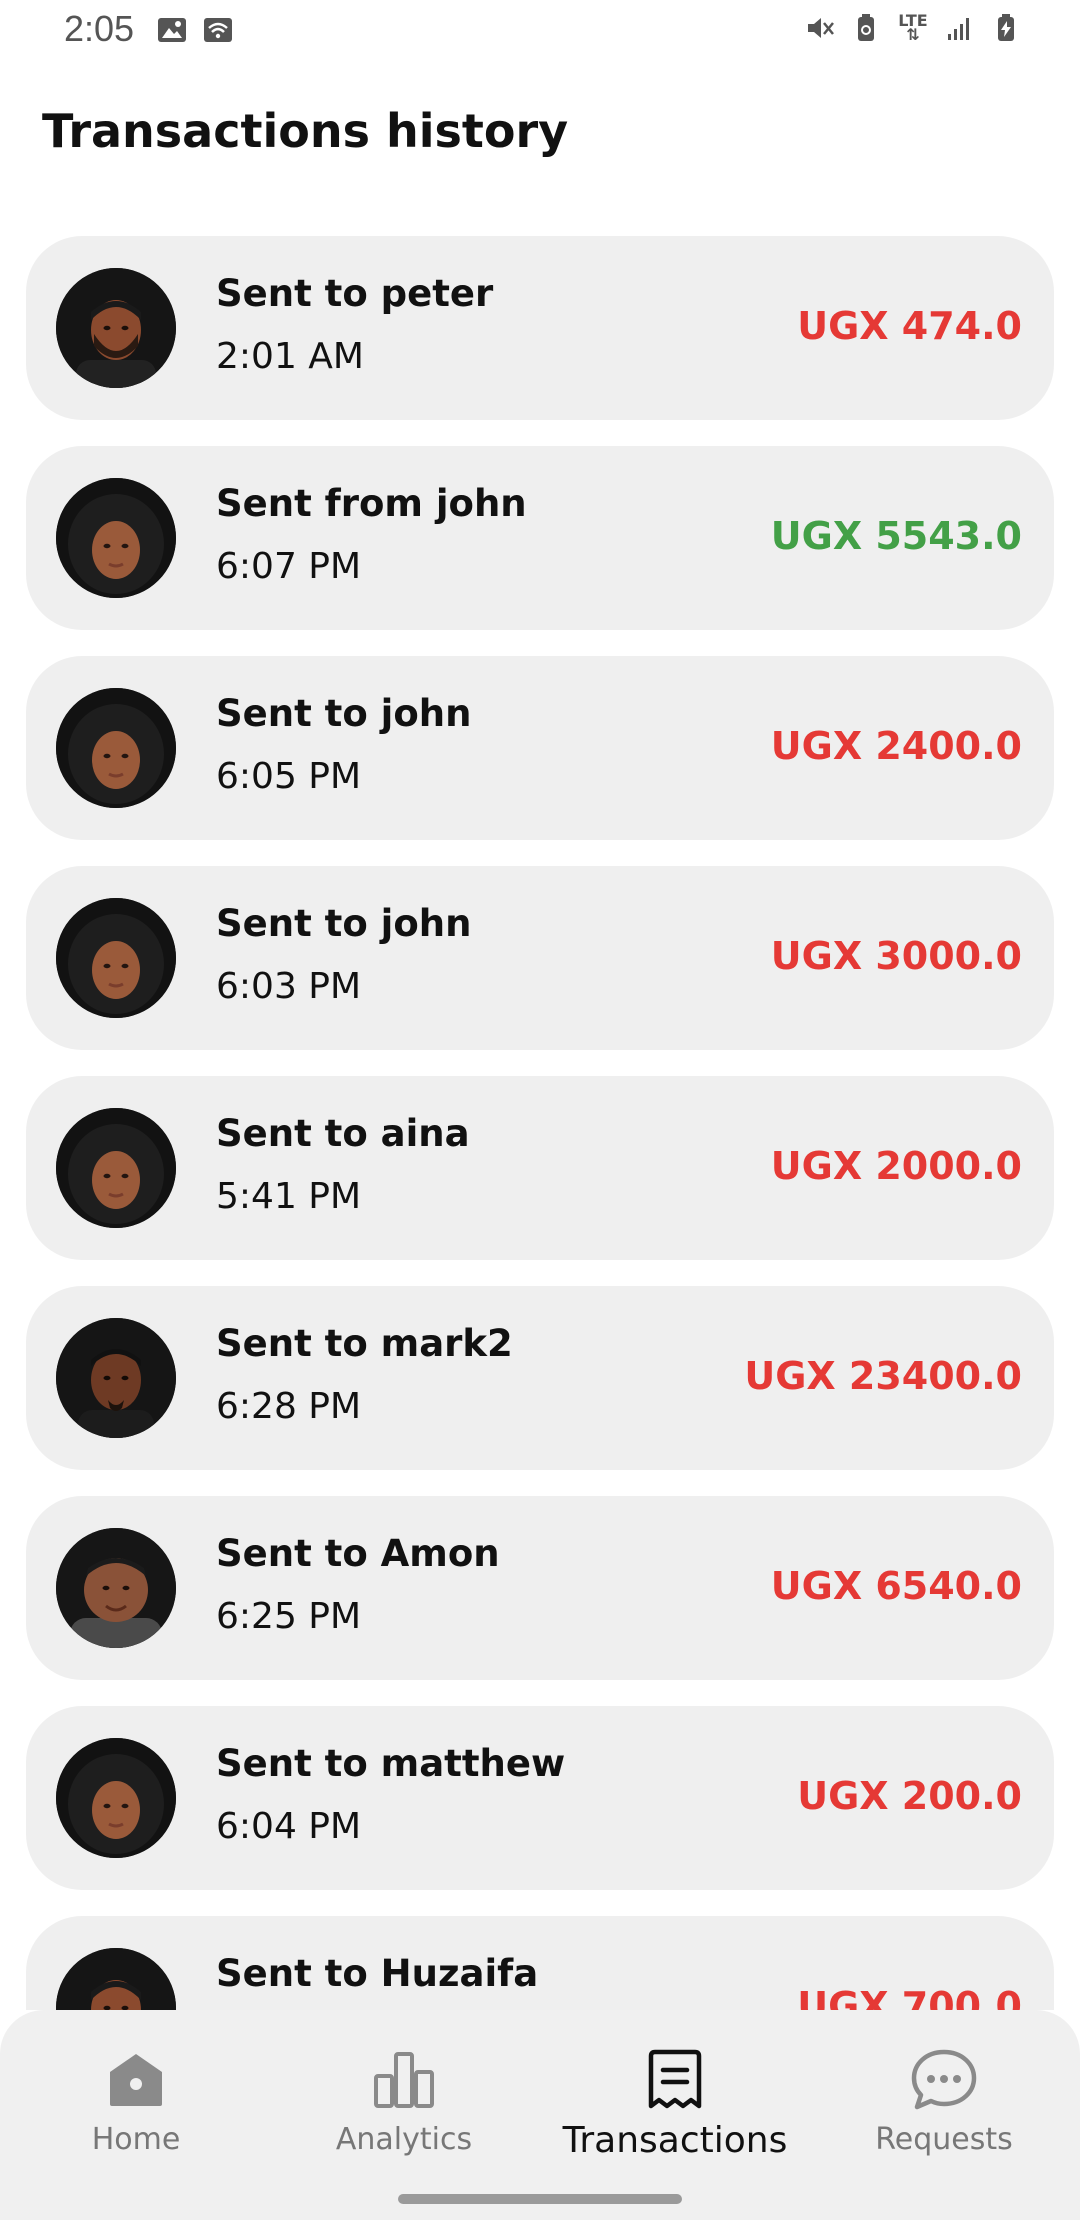 Image resolution: width=1080 pixels, height=2220 pixels. I want to click on transaction-item: Sent to john 6:05 PM UGX 2400.0, so click(540, 748).